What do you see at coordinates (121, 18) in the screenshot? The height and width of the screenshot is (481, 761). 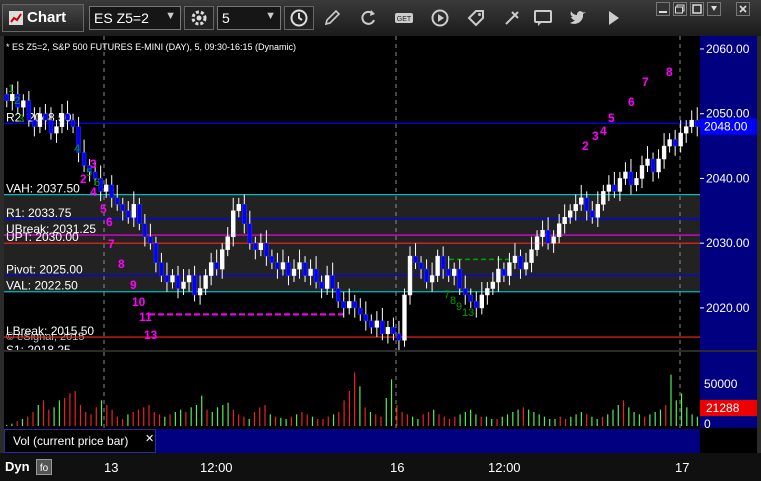 I see `symbol-value: ES Z5=2` at bounding box center [121, 18].